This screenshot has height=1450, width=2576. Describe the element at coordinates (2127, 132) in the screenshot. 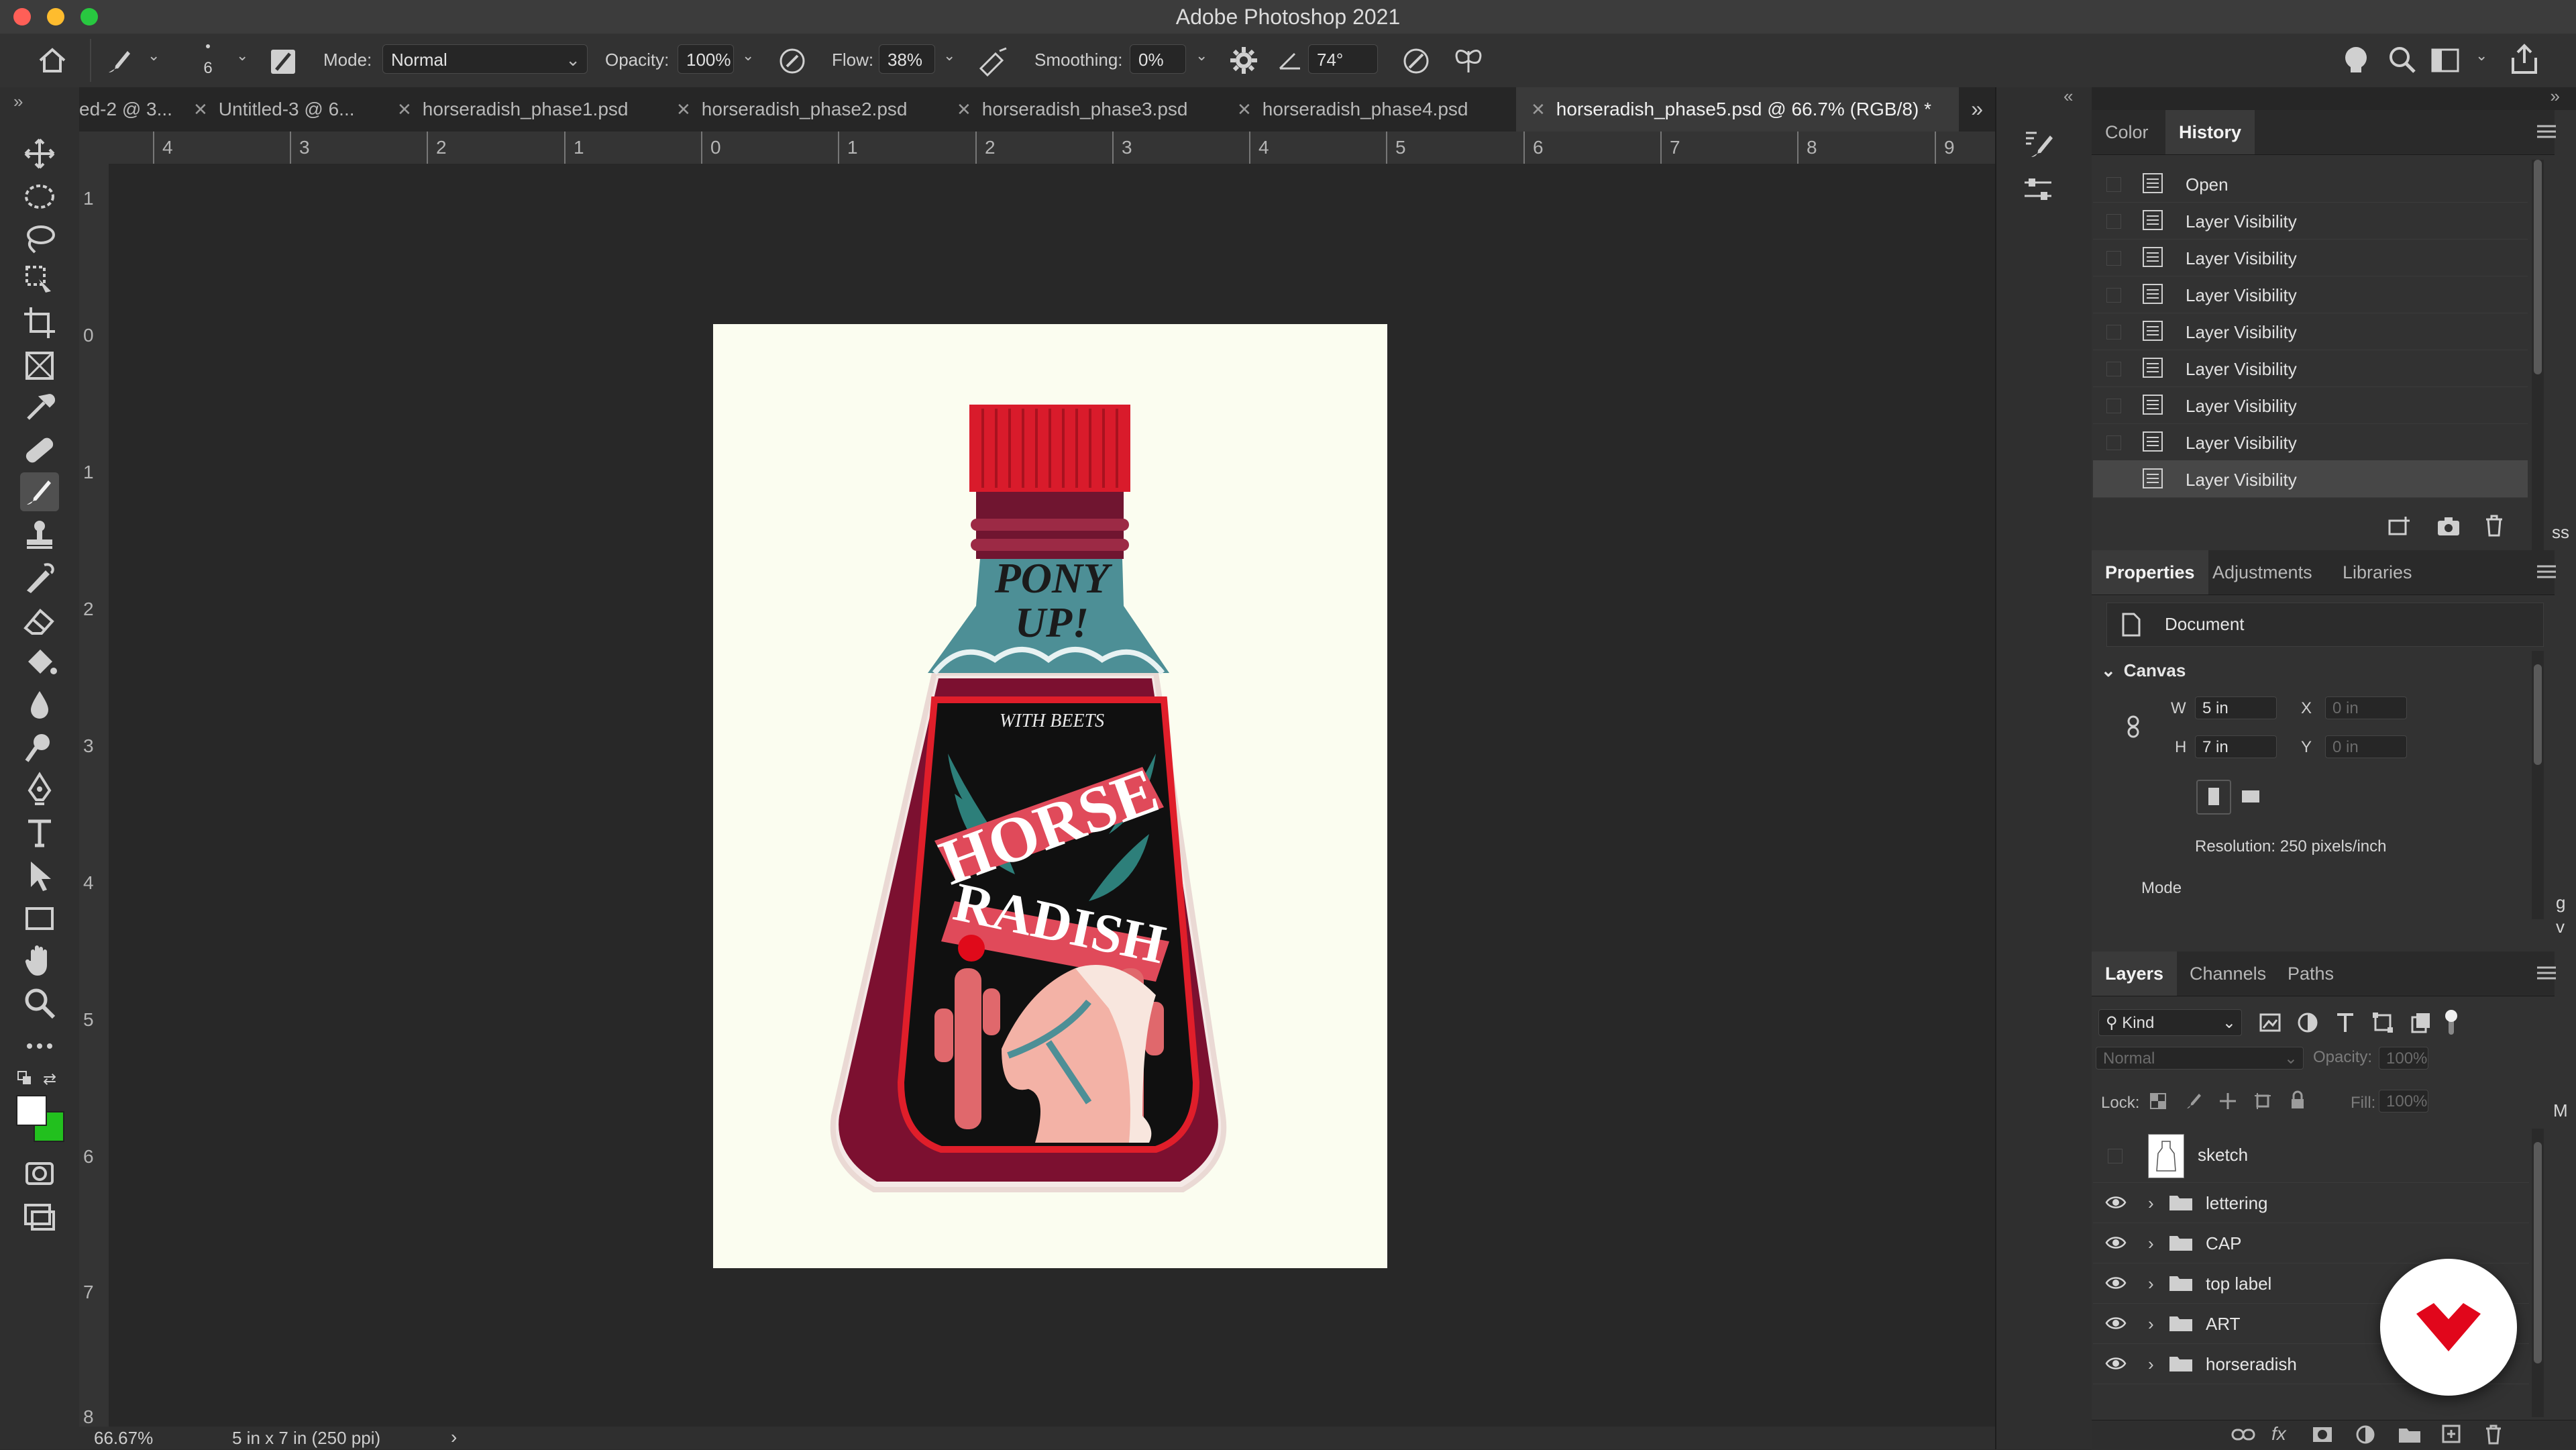

I see `tab-color: Color` at that location.